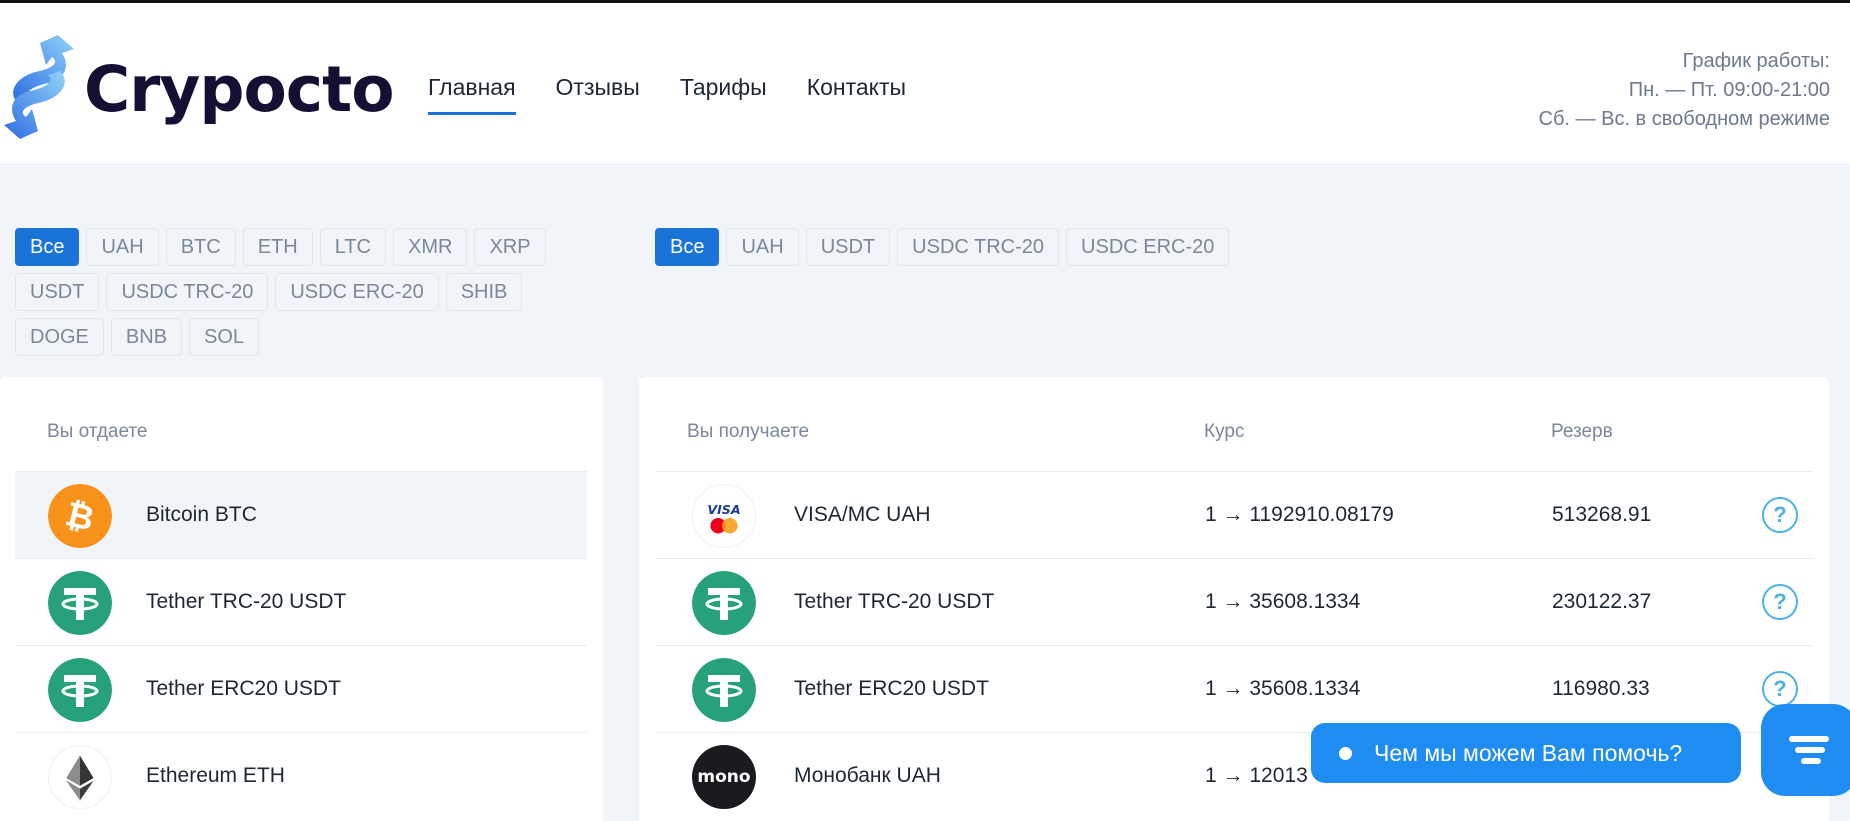 The height and width of the screenshot is (821, 1850). Describe the element at coordinates (894, 601) in the screenshot. I see `get-row-name: Tether TRC-20 USDT` at that location.